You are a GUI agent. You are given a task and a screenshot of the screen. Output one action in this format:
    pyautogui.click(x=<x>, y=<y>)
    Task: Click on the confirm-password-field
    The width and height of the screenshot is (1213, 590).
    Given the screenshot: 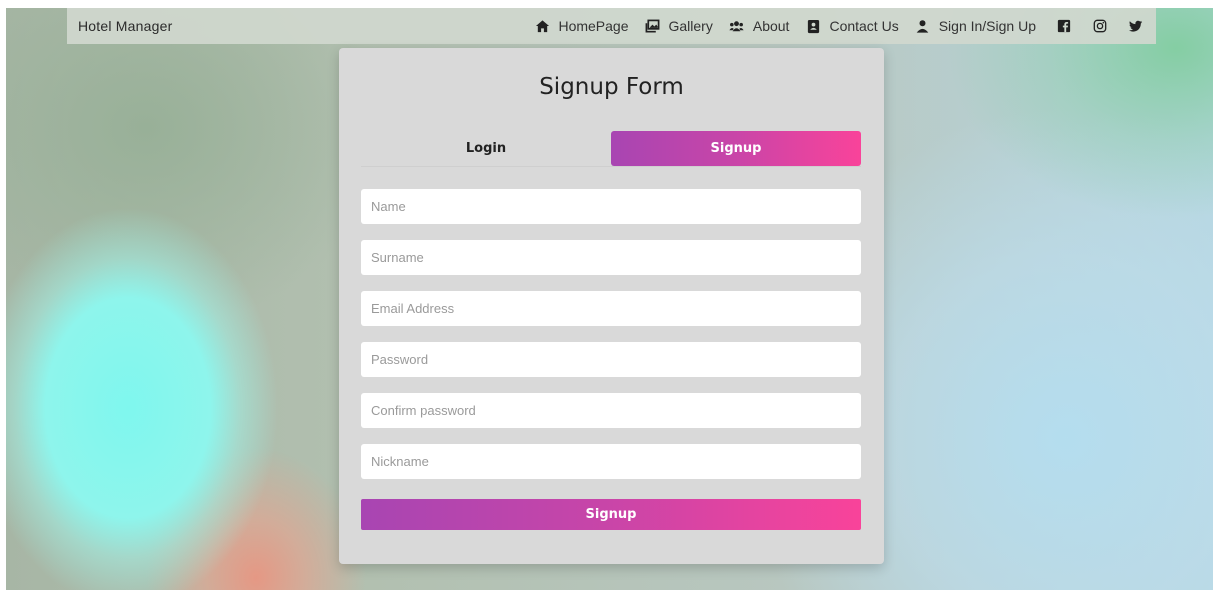 What is the action you would take?
    pyautogui.click(x=611, y=410)
    